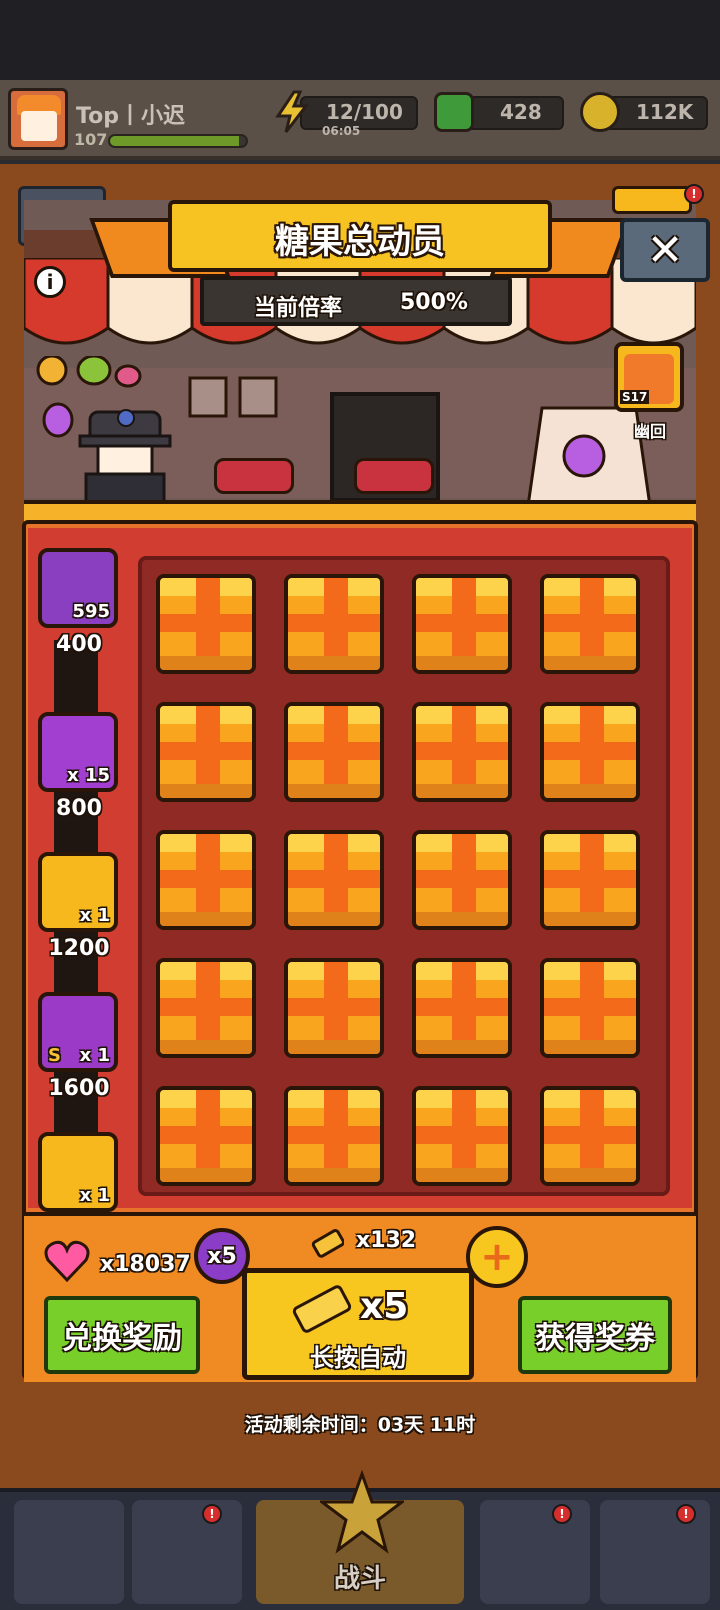 The height and width of the screenshot is (1610, 720). I want to click on energy-value: 12/100, so click(364, 112).